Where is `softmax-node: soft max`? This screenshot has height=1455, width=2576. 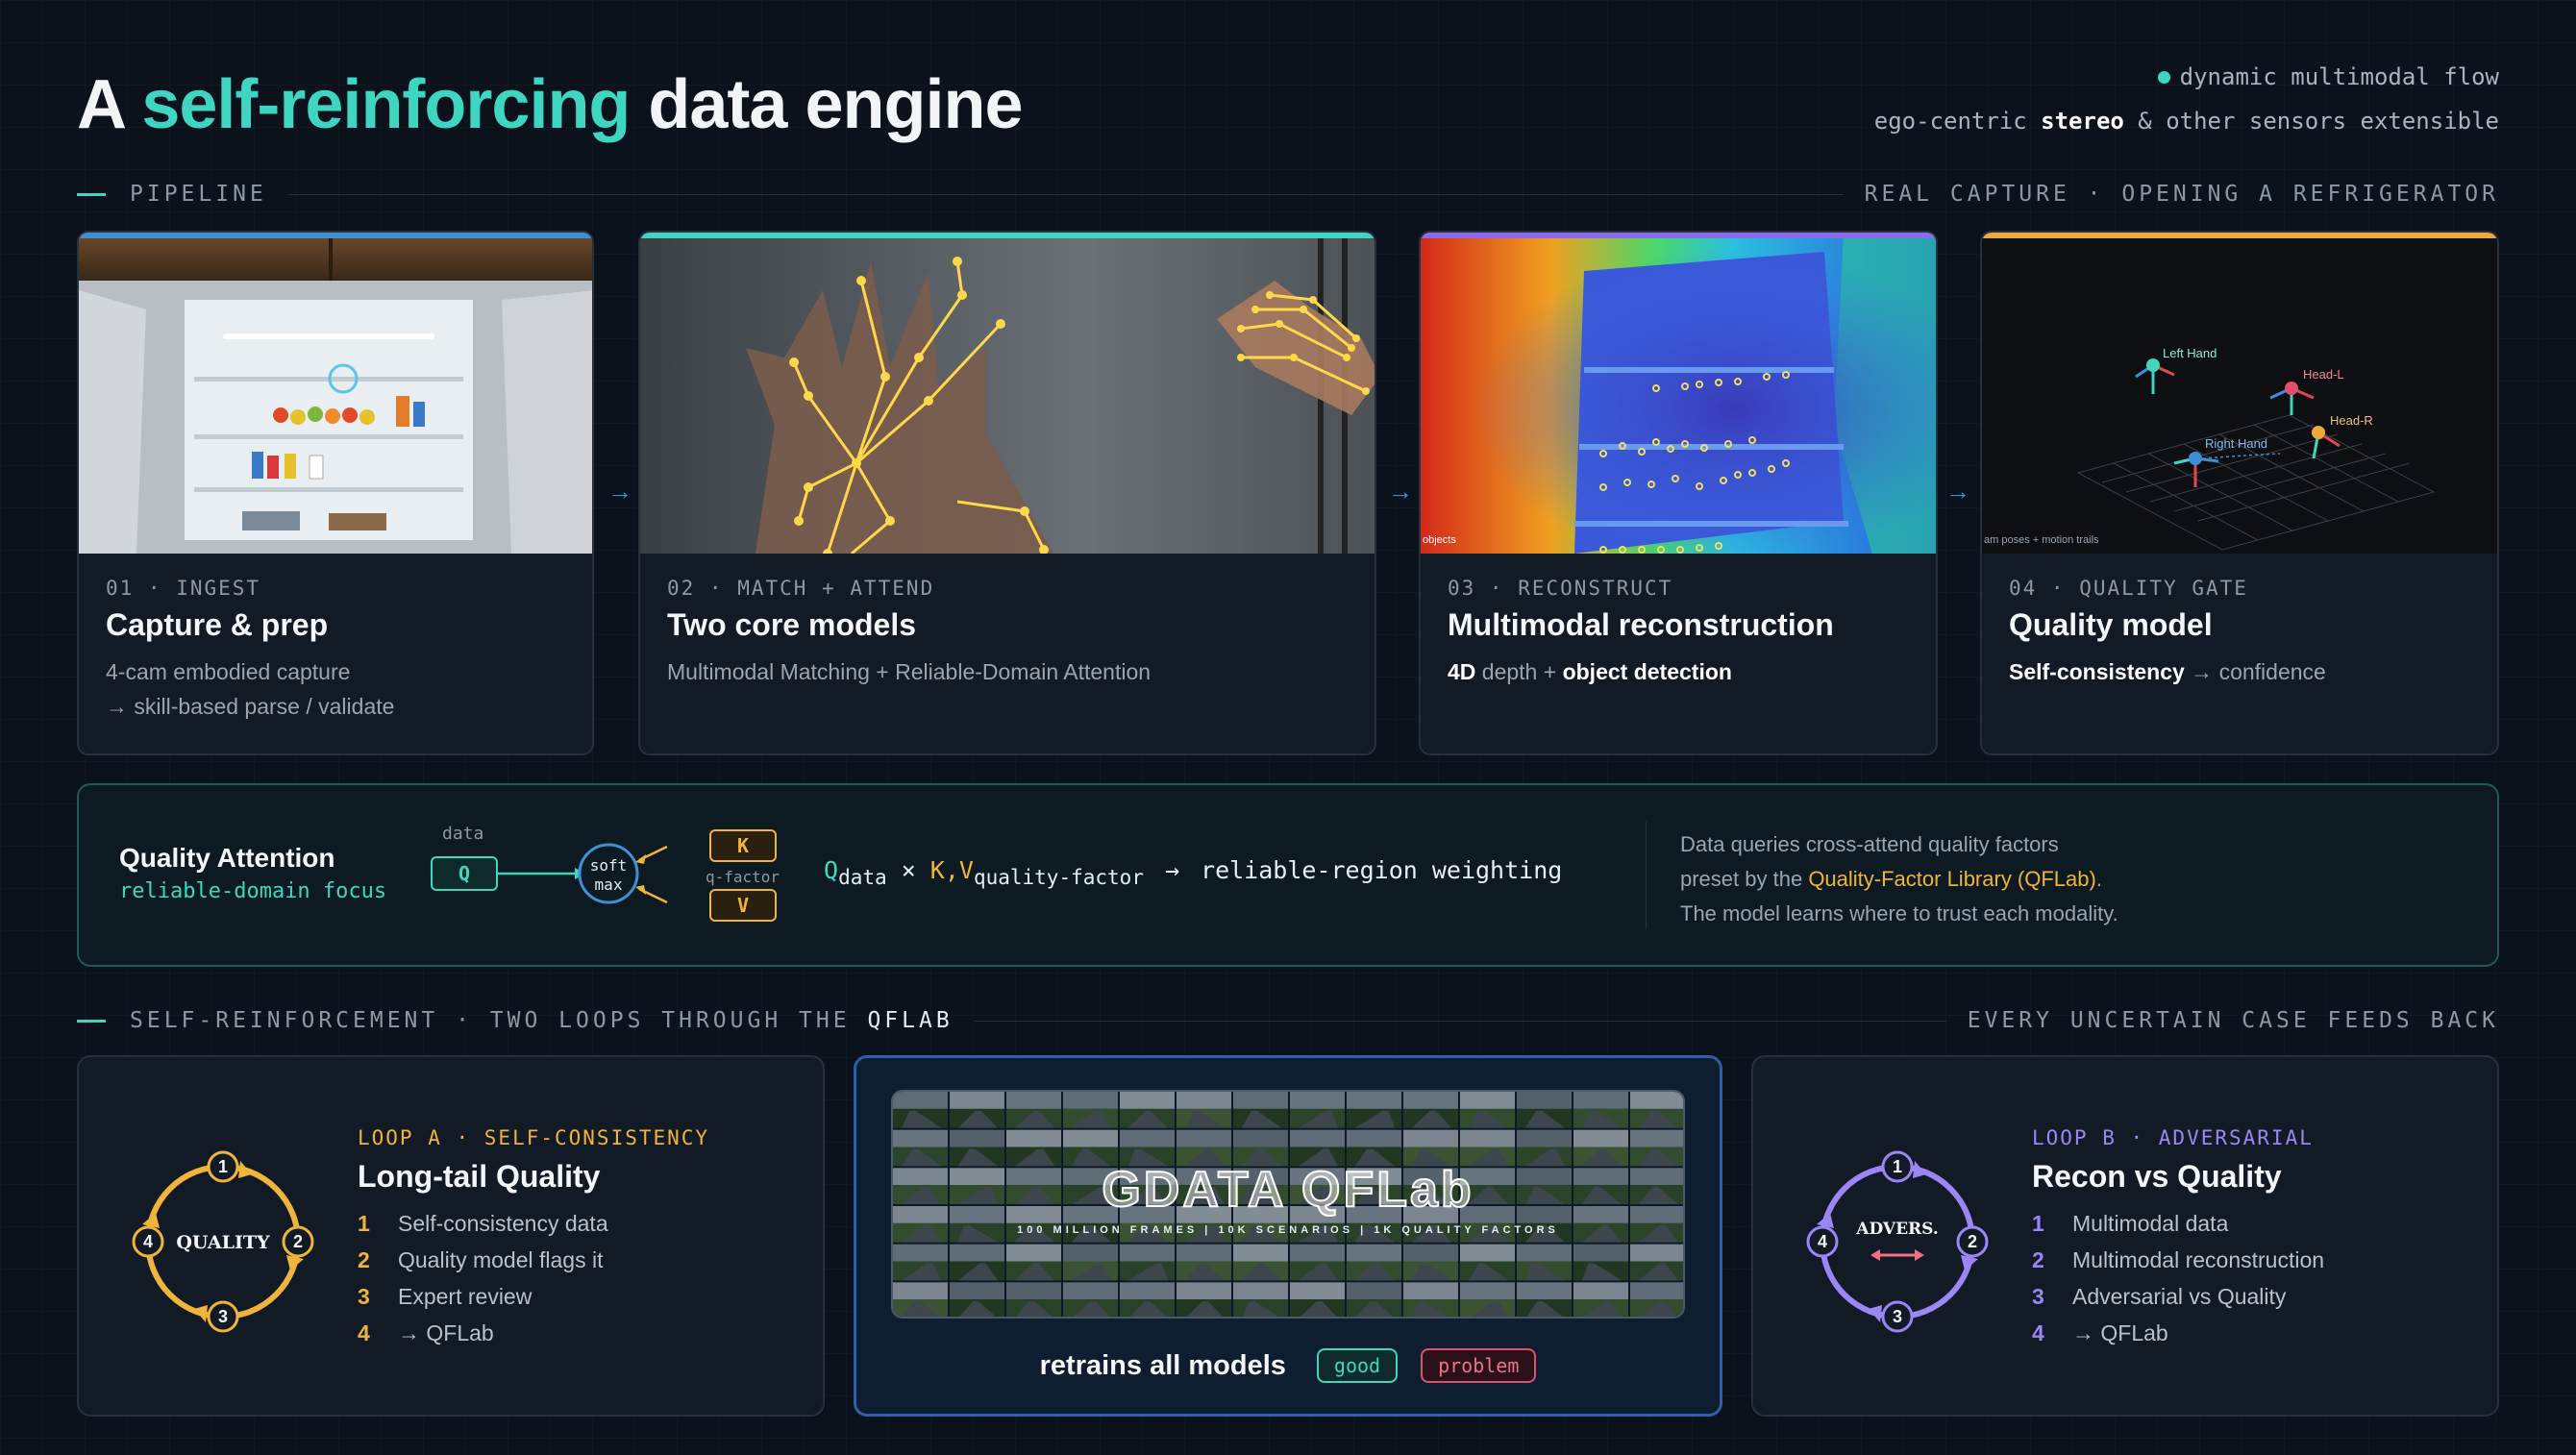
softmax-node: soft max is located at coordinates (608, 876).